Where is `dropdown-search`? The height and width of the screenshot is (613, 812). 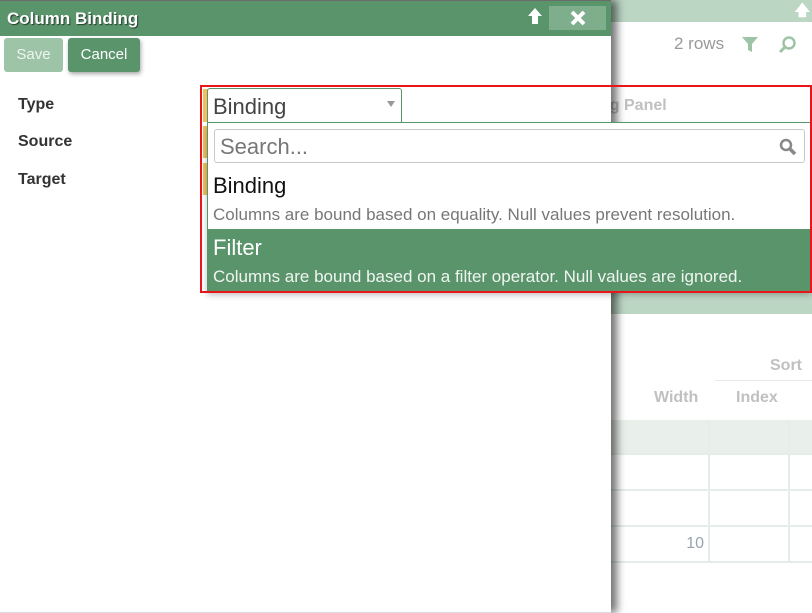
dropdown-search is located at coordinates (509, 146).